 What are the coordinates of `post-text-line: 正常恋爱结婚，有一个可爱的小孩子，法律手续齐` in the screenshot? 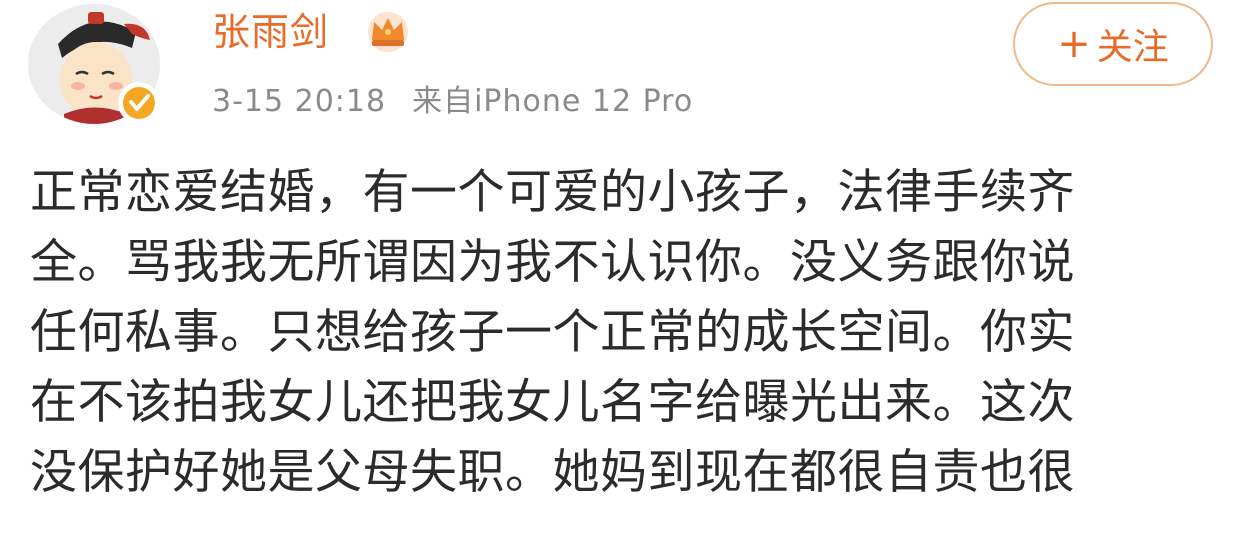 It's located at (552, 192).